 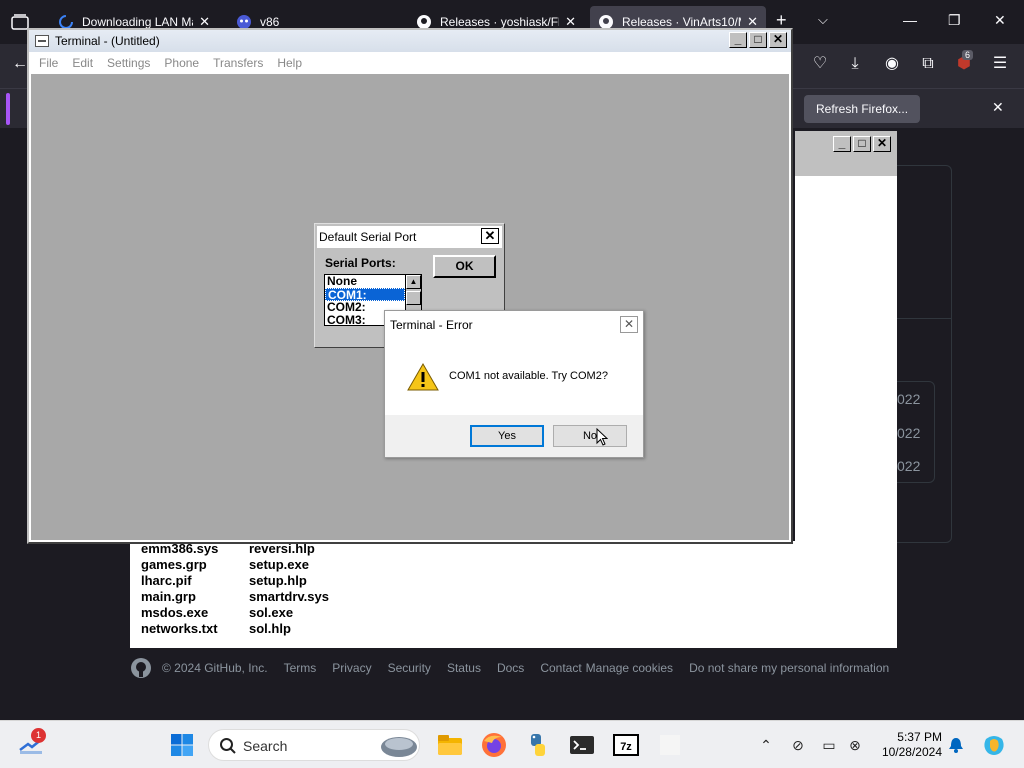 What do you see at coordinates (892, 64) in the screenshot?
I see `account-icon: ◉` at bounding box center [892, 64].